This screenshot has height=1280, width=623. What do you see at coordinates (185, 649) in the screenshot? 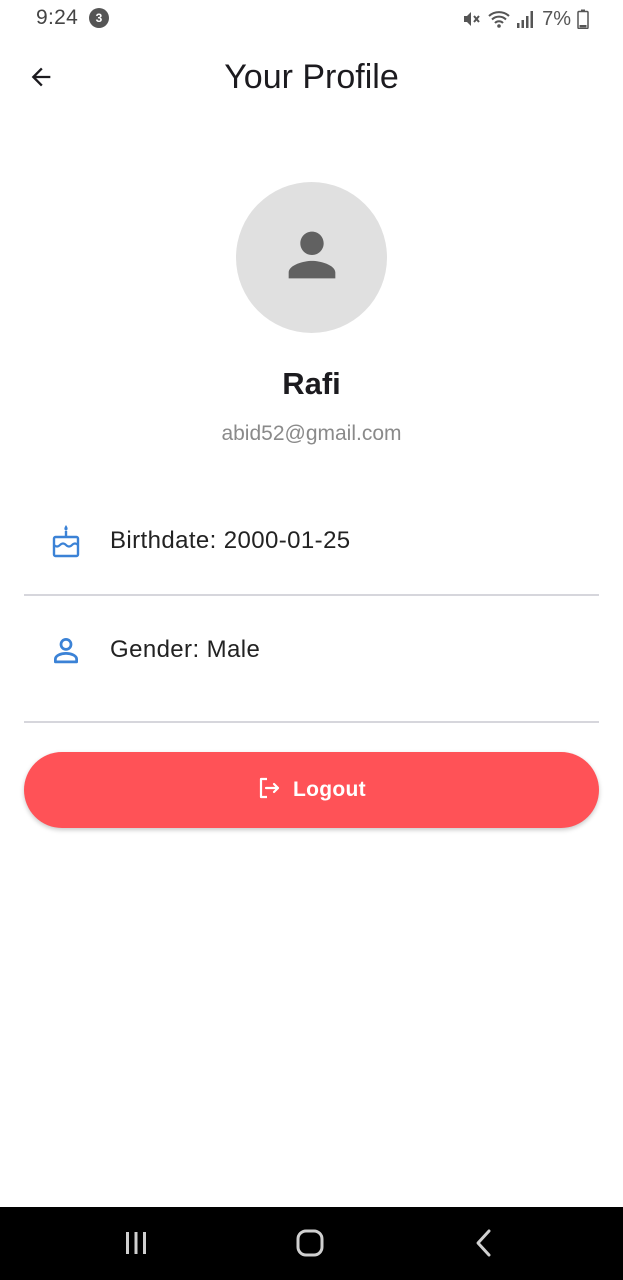
I see `gender-label: Gender: Male` at bounding box center [185, 649].